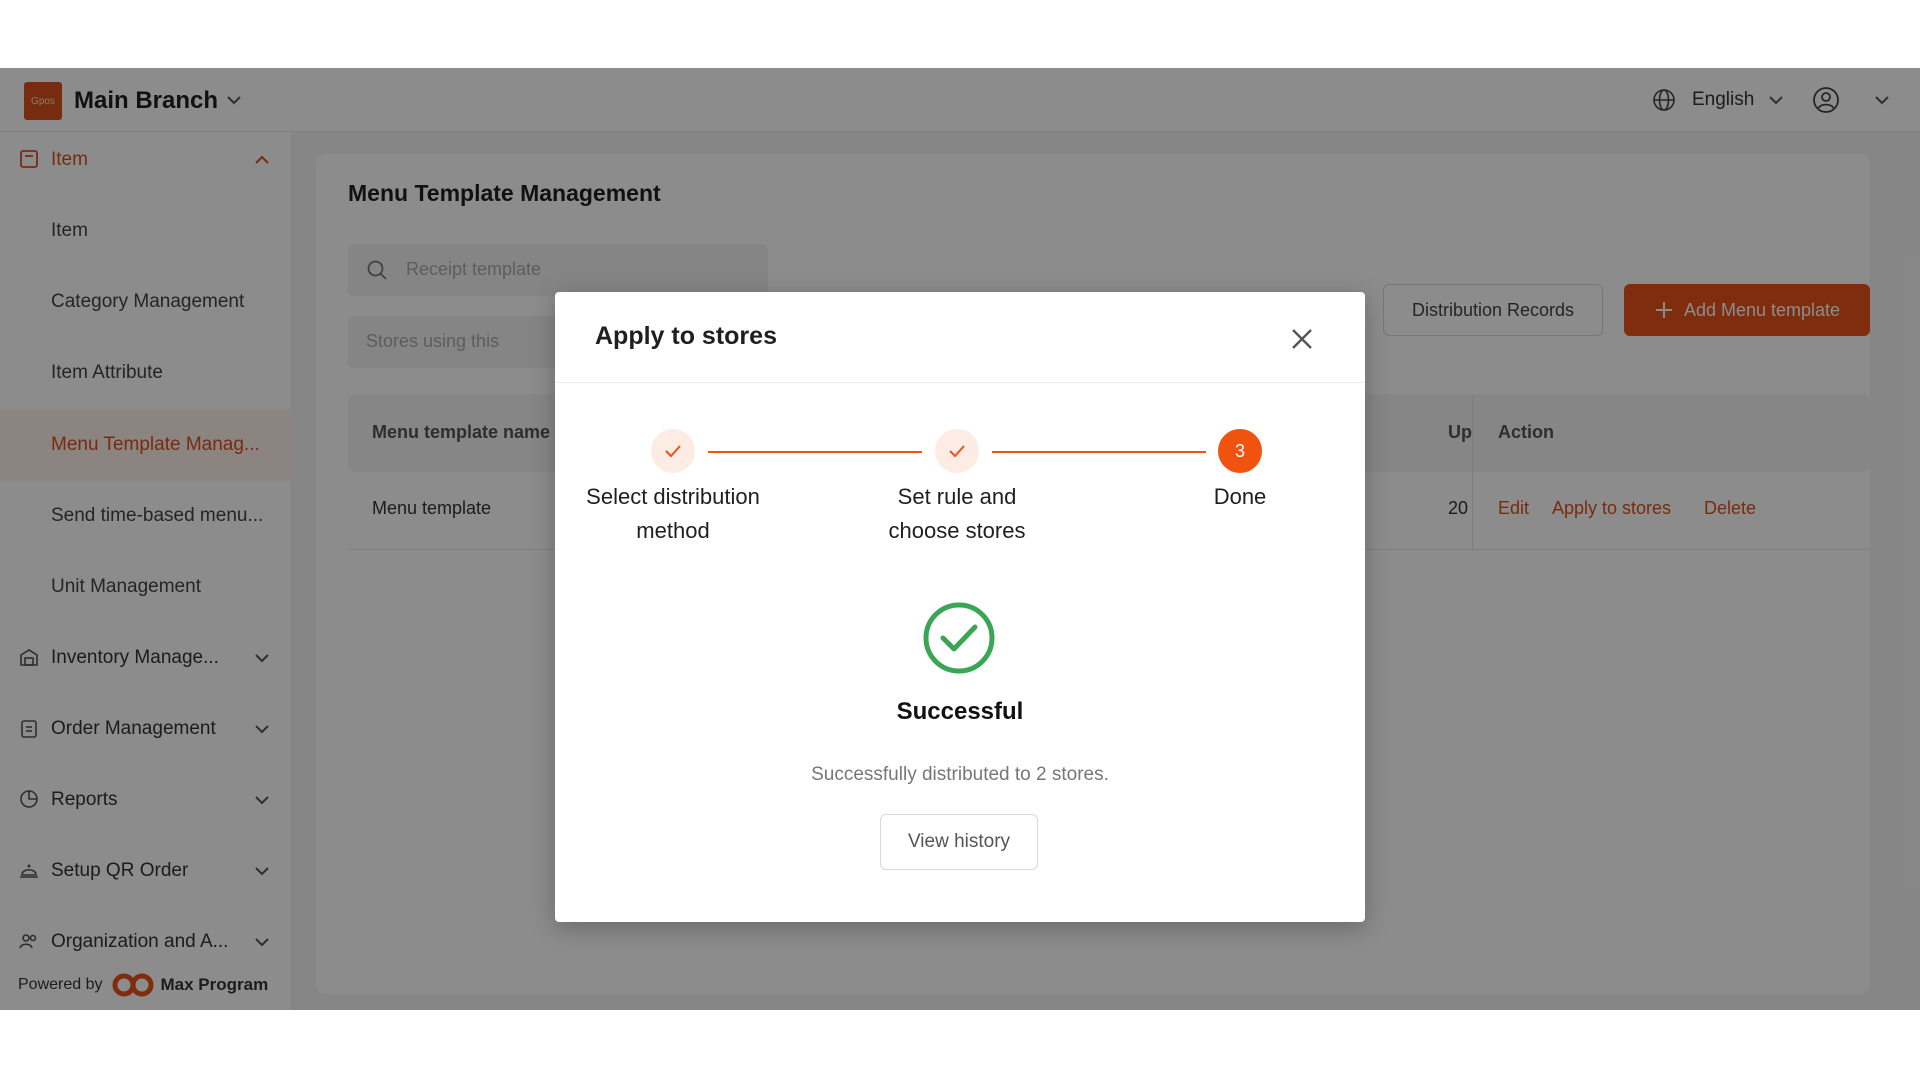  I want to click on step-2-indicator, so click(957, 451).